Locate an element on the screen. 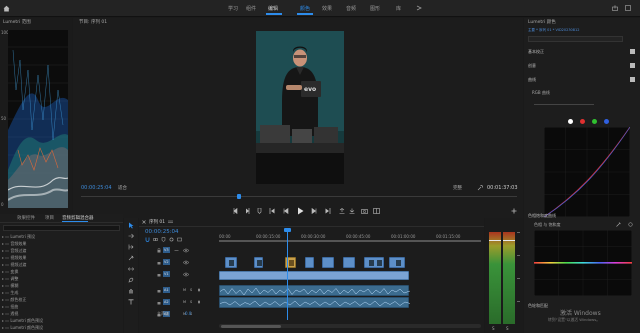 Image resolution: width=640 pixels, height=333 pixels. program-monitor-title: 节目: 序列 01 is located at coordinates (93, 22).